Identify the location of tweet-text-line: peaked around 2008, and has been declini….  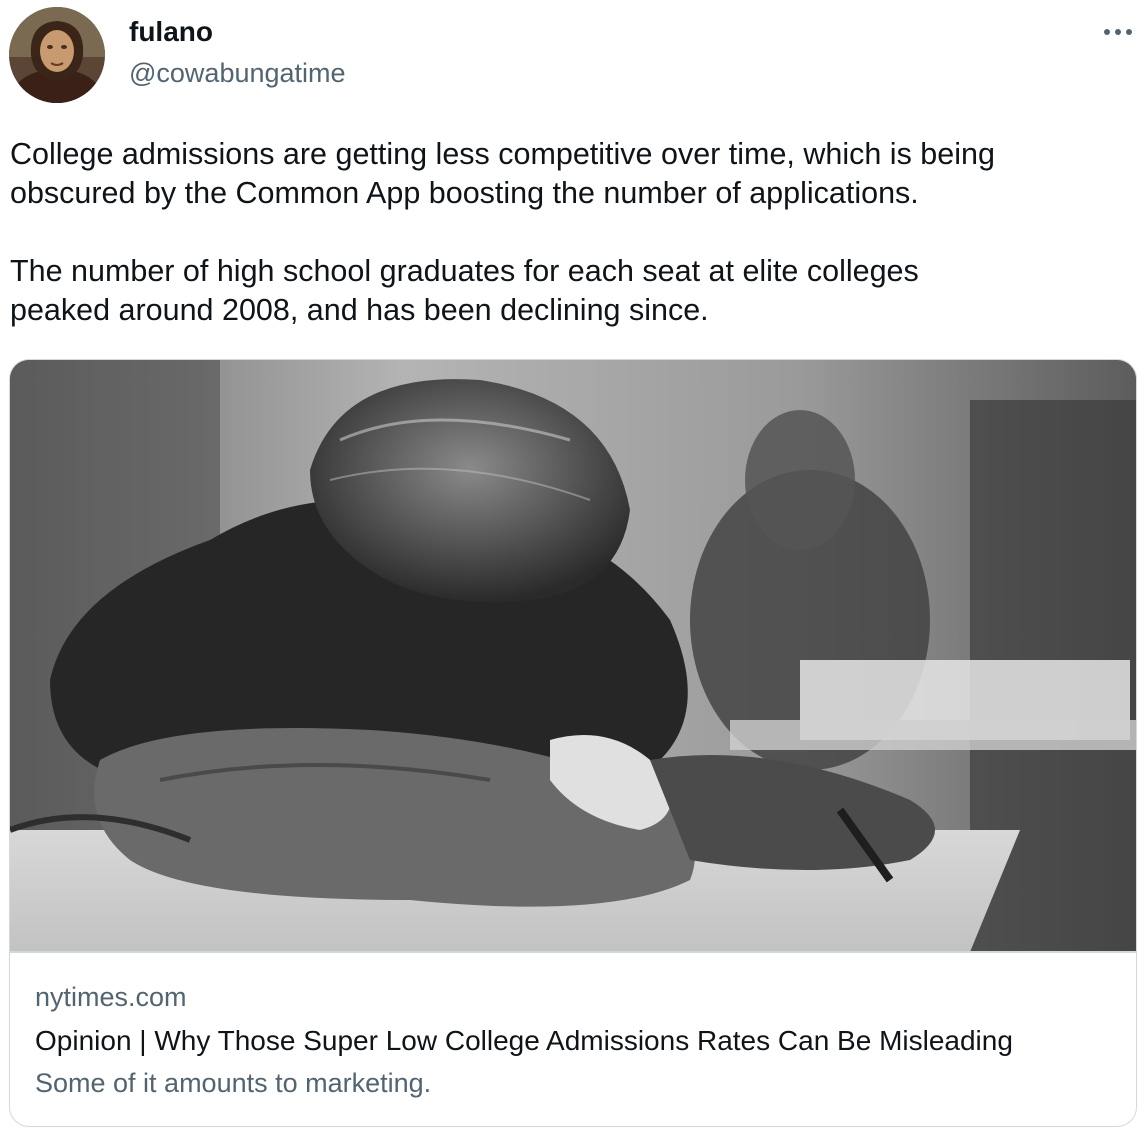
(359, 310).